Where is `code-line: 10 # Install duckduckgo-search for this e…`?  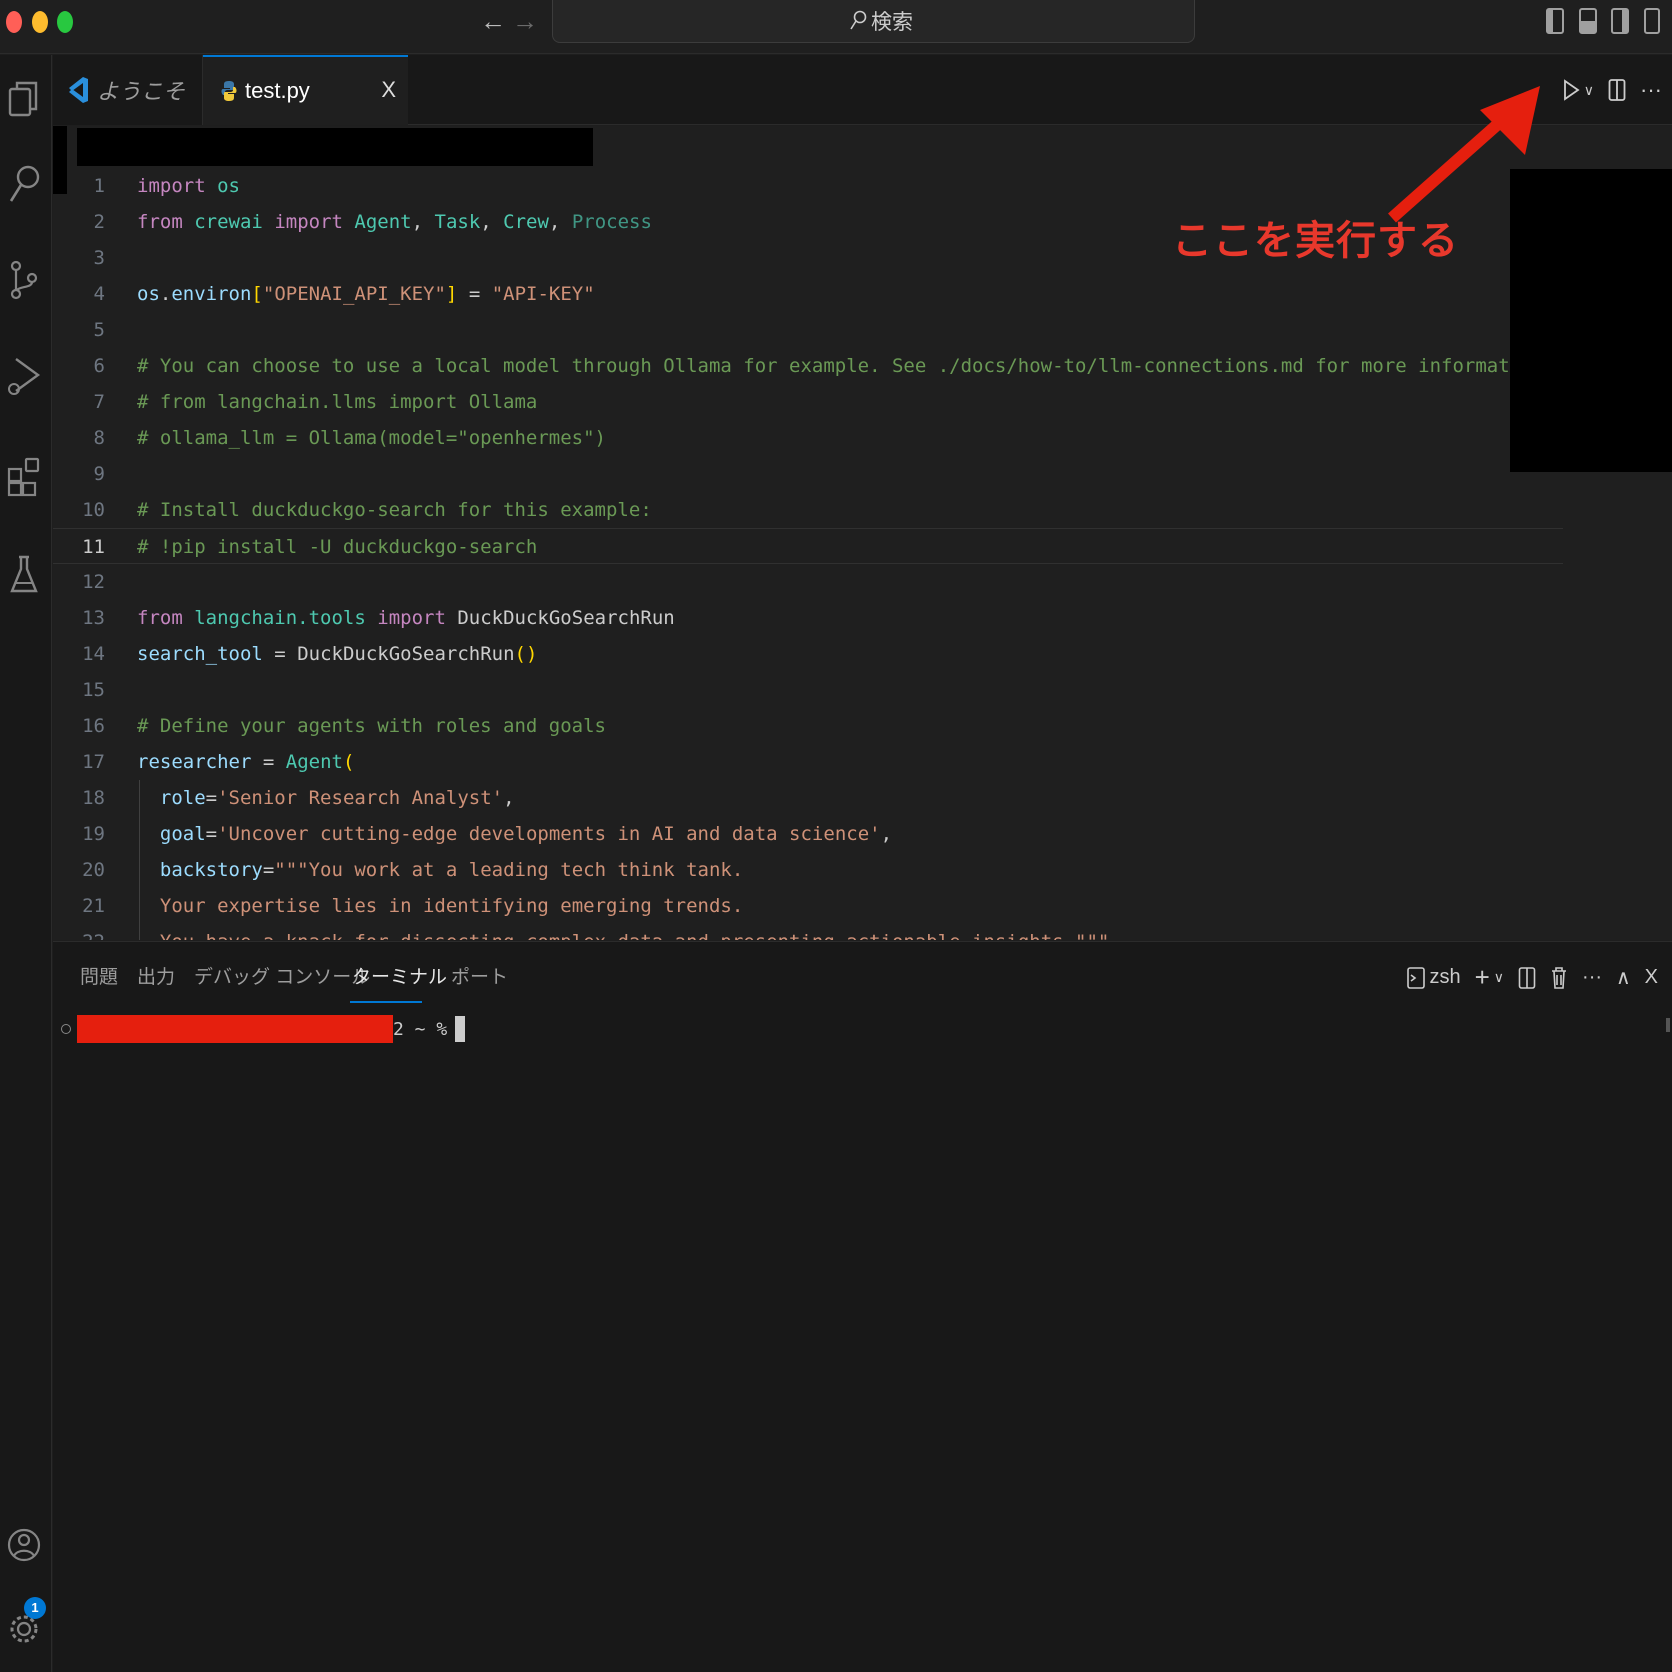
code-line: 10 # Install duckduckgo-search for this e… is located at coordinates (808, 510).